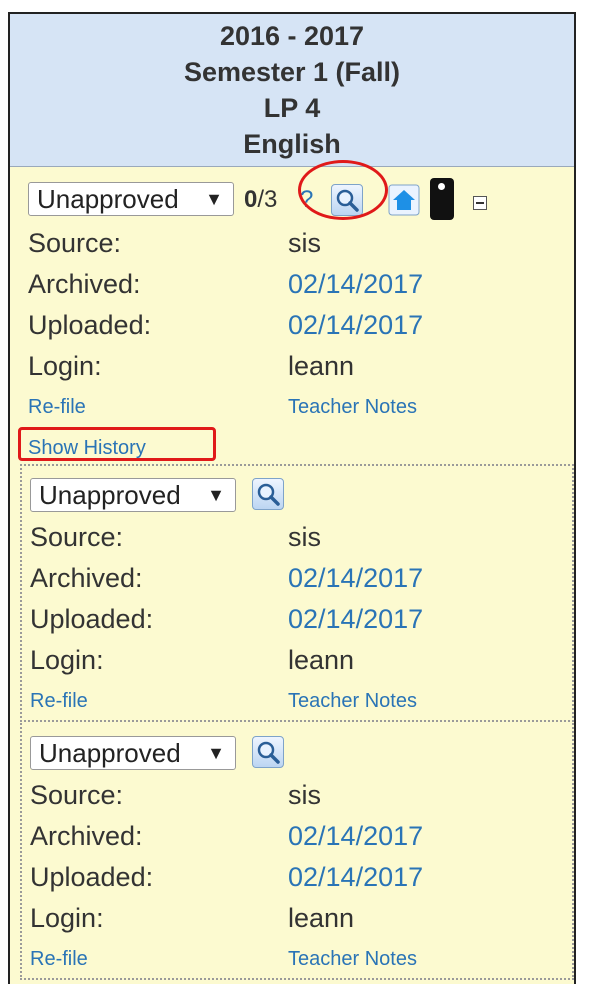  What do you see at coordinates (292, 144) in the screenshot?
I see `subject-label: English` at bounding box center [292, 144].